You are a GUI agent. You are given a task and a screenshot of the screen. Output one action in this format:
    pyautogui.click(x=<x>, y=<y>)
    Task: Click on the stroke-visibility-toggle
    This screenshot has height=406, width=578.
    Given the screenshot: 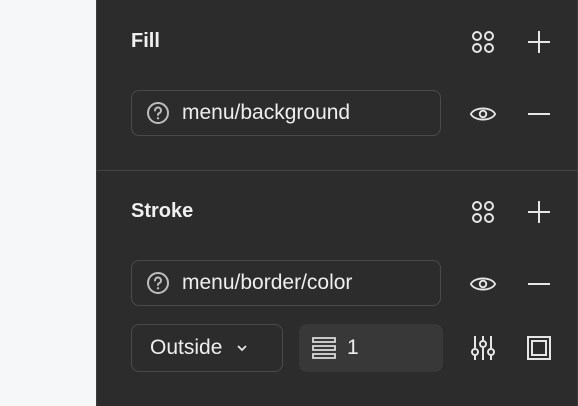 What is the action you would take?
    pyautogui.click(x=483, y=284)
    